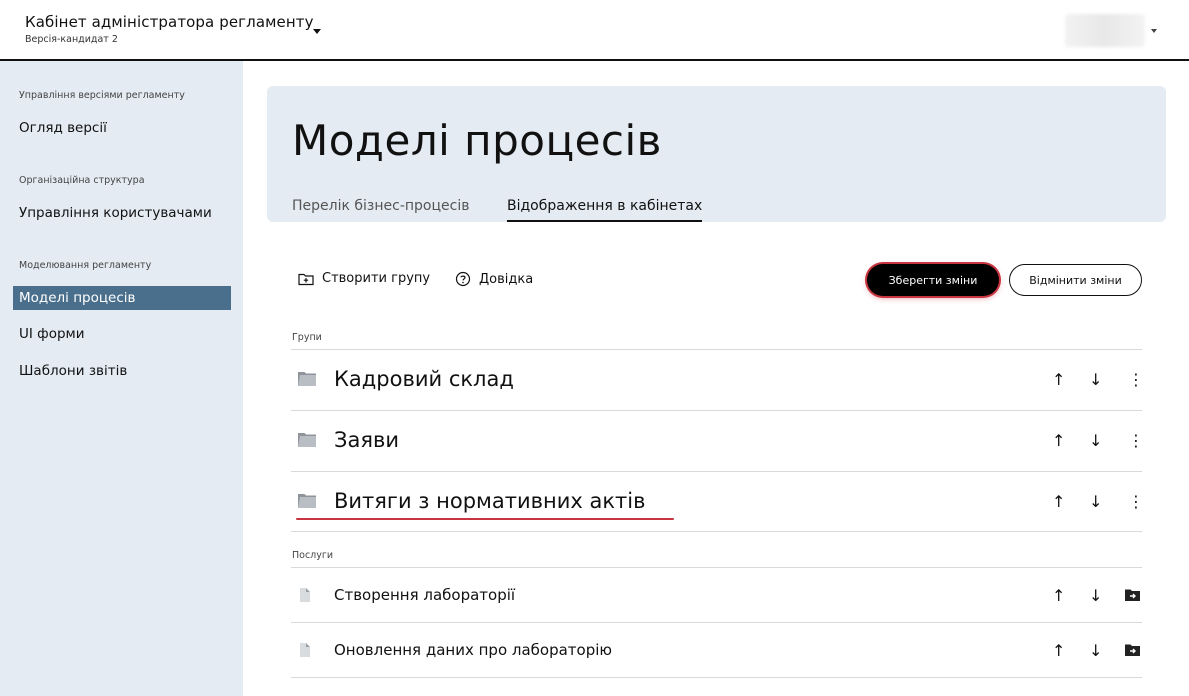 This screenshot has height=696, width=1189. What do you see at coordinates (1075, 280) in the screenshot?
I see `cancel-changes-button: Відмінити зміни` at bounding box center [1075, 280].